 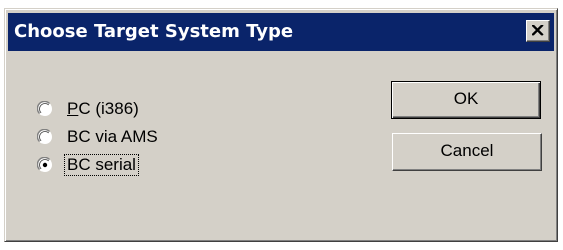 What do you see at coordinates (467, 152) in the screenshot?
I see `cancel-button: Cancel` at bounding box center [467, 152].